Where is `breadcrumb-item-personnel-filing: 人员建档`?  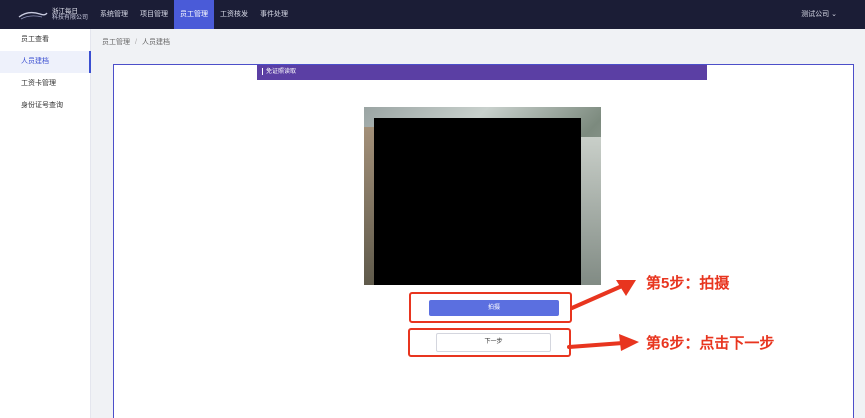
breadcrumb-item-personnel-filing: 人员建档 is located at coordinates (155, 42).